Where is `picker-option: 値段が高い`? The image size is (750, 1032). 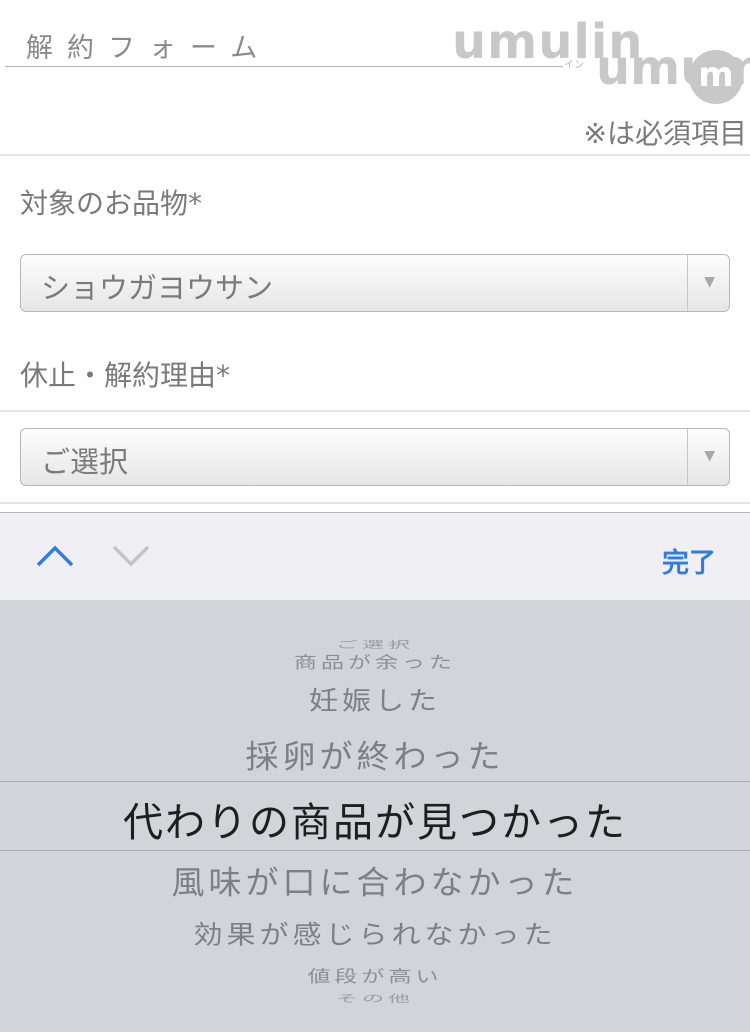 picker-option: 値段が高い is located at coordinates (375, 975).